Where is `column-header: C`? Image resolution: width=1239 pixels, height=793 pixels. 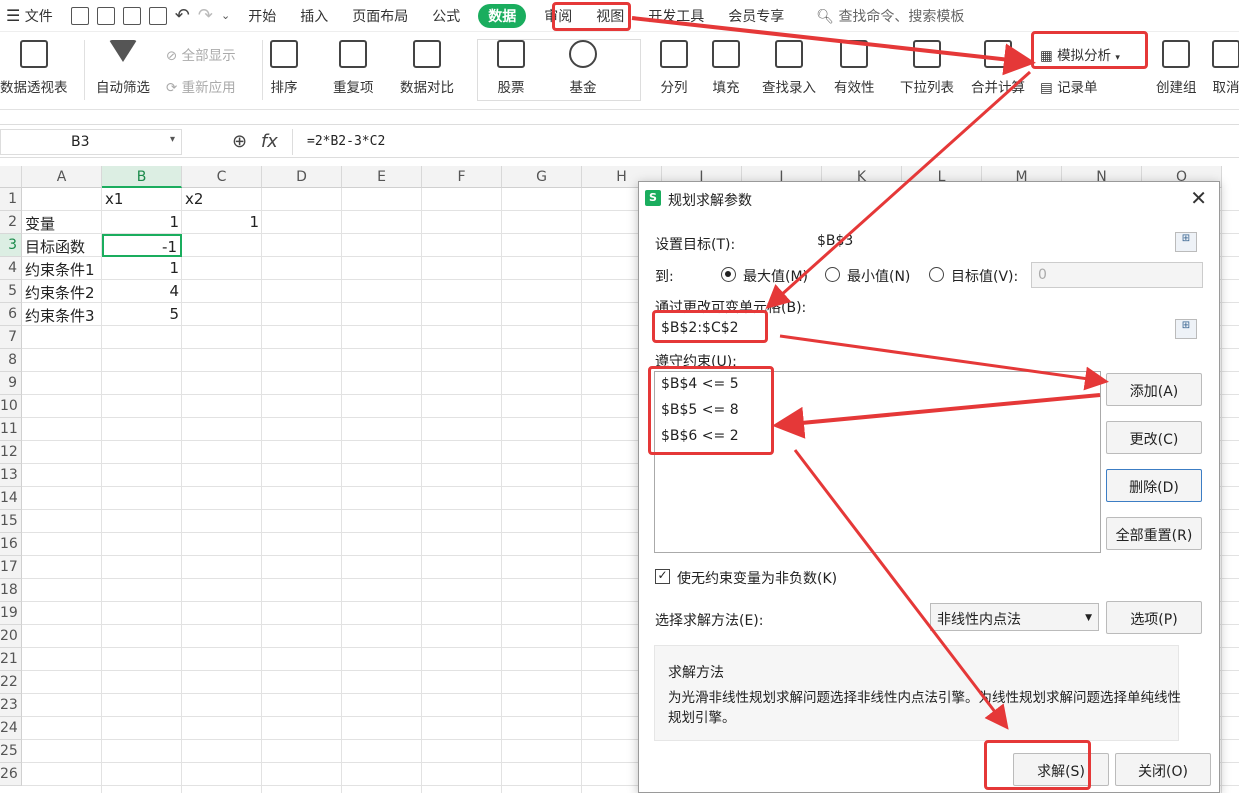
column-header: C is located at coordinates (222, 177).